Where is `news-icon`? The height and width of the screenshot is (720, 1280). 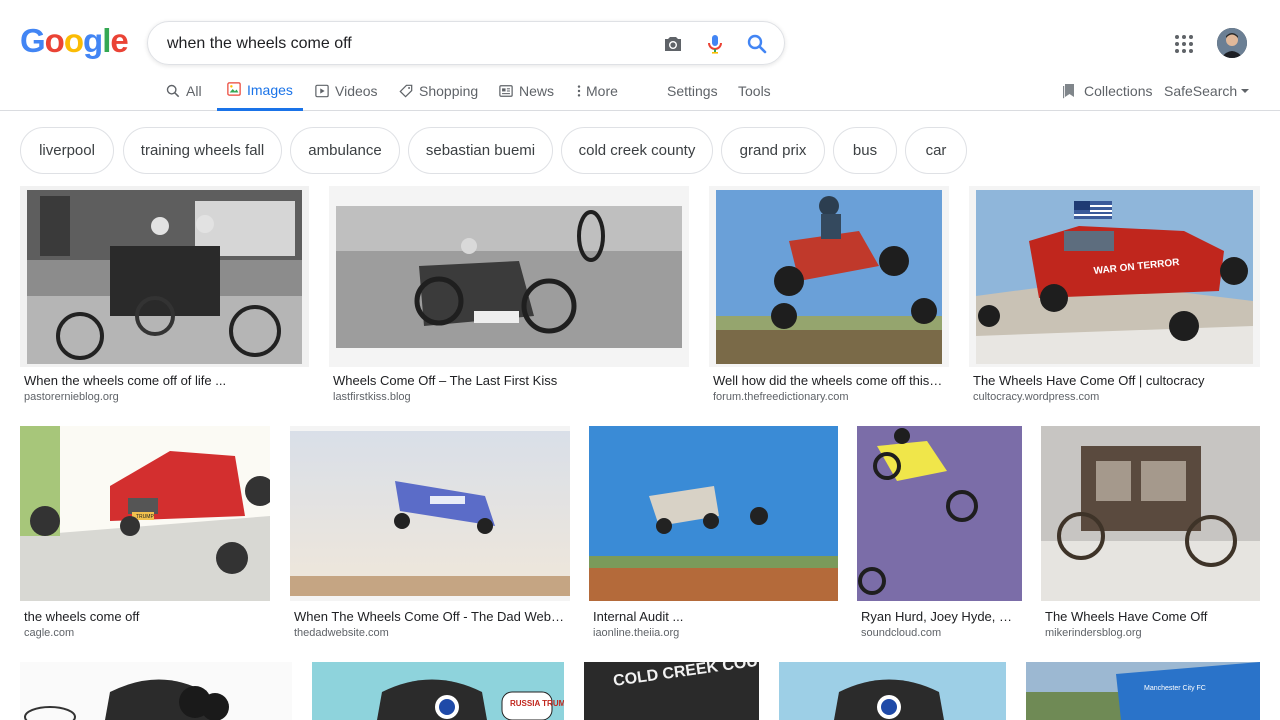
news-icon is located at coordinates (506, 90).